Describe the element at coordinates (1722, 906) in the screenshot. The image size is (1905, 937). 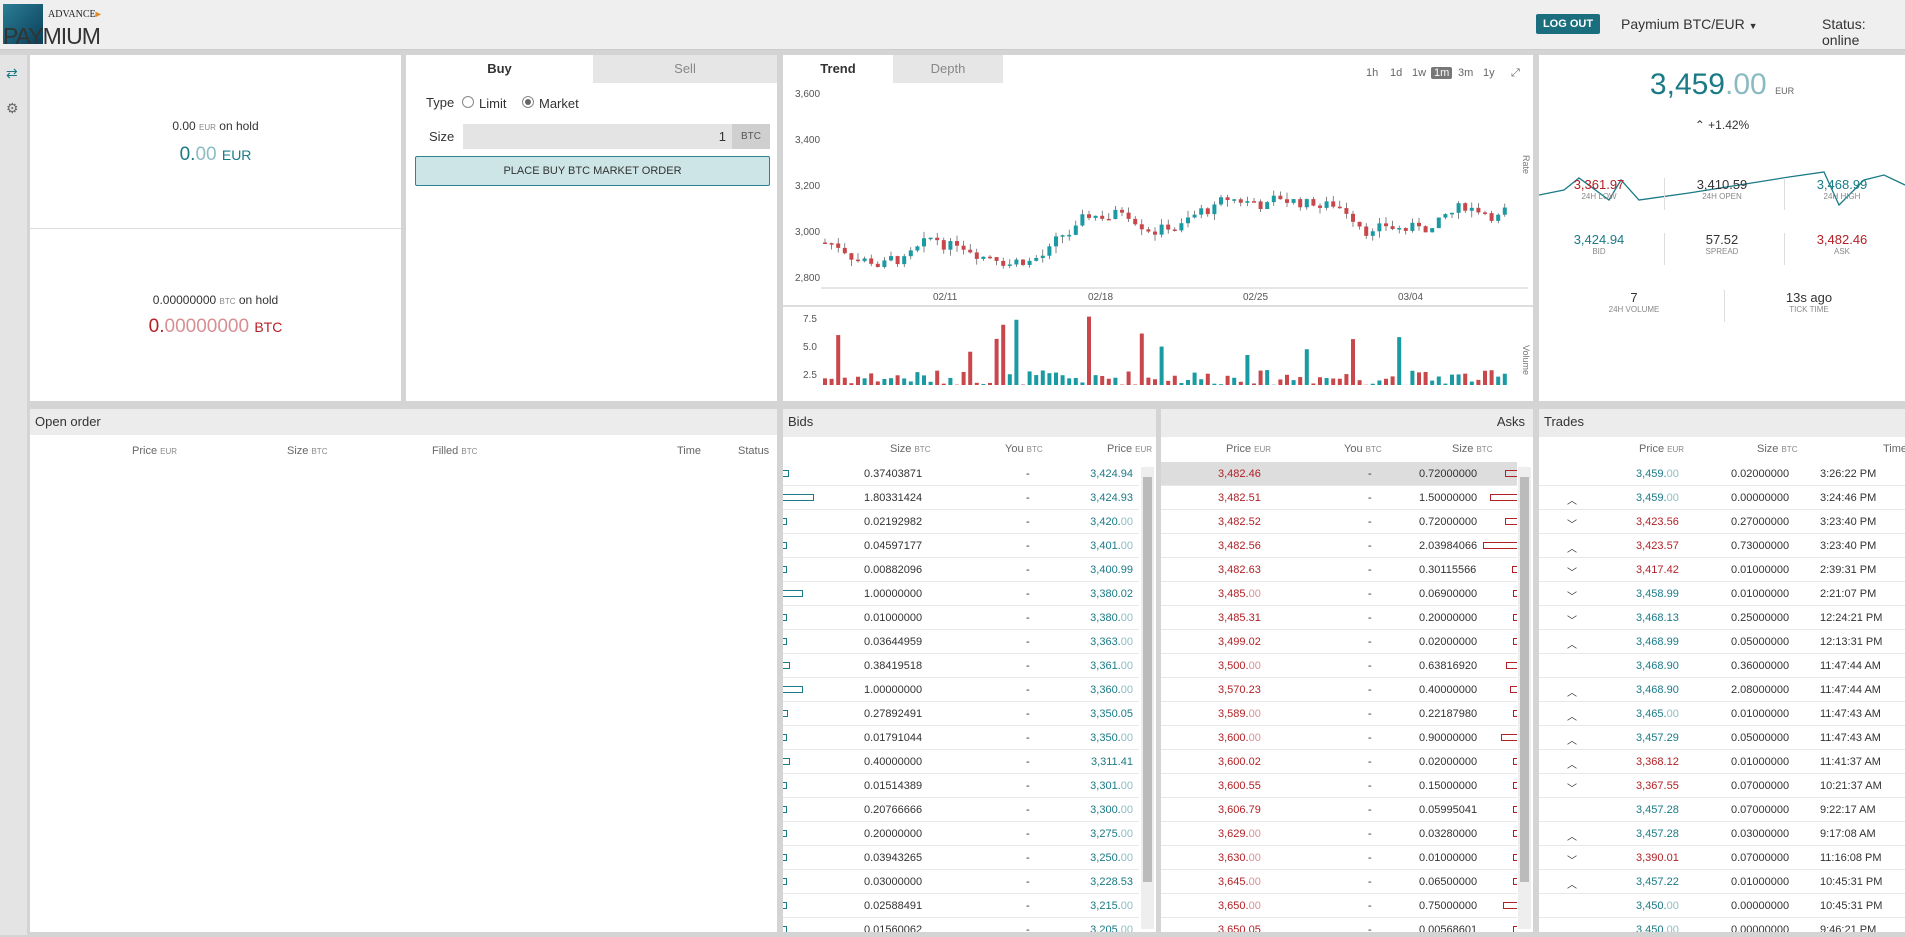
I see `trade-row: 3,450.00 0.00000000 10:45:31 PM` at that location.